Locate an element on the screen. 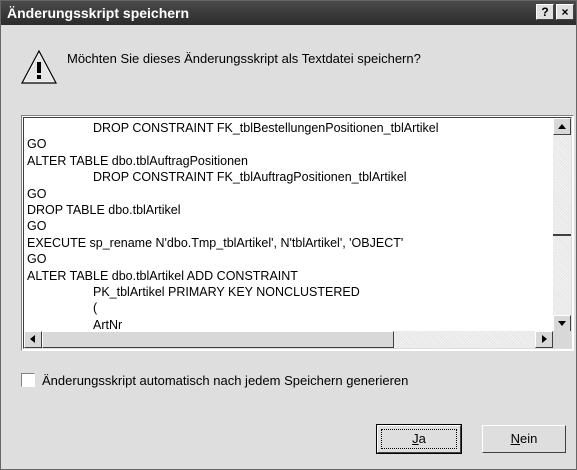 Image resolution: width=577 pixels, height=470 pixels. close-button: × is located at coordinates (565, 12).